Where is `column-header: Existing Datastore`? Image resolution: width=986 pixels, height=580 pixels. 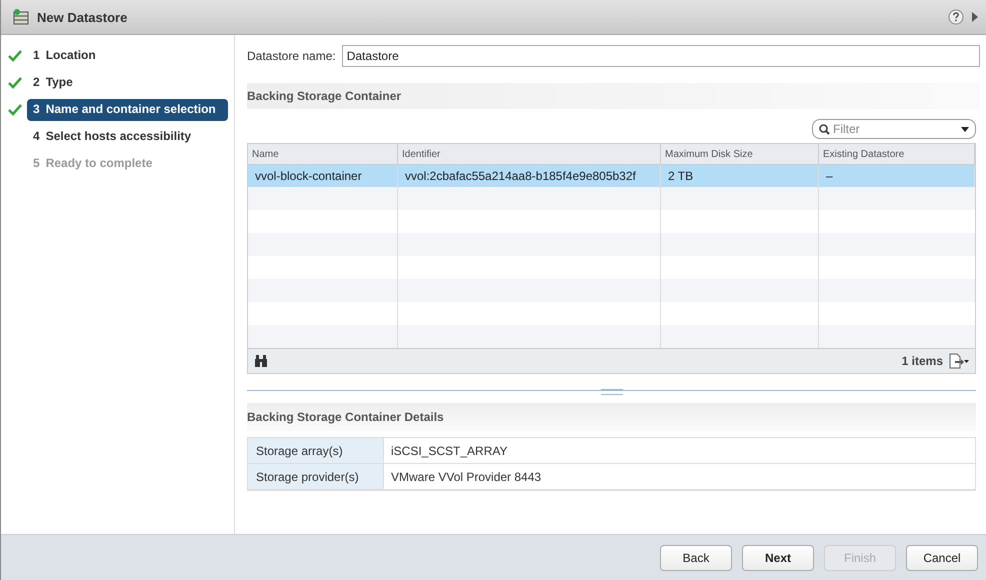 column-header: Existing Datastore is located at coordinates (897, 154).